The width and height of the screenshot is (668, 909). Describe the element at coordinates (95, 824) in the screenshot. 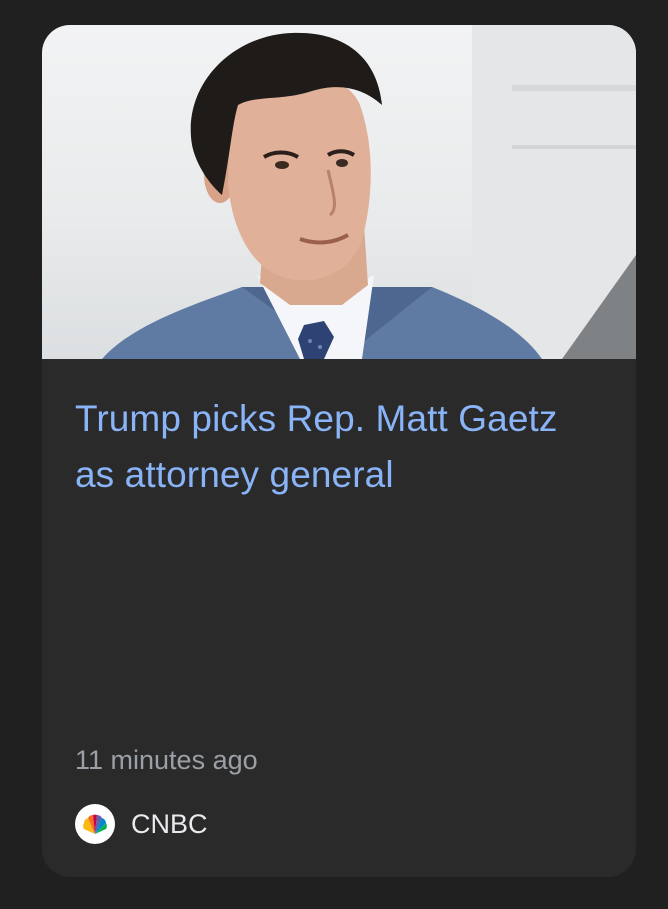

I see `cnbc-peacock-icon` at that location.